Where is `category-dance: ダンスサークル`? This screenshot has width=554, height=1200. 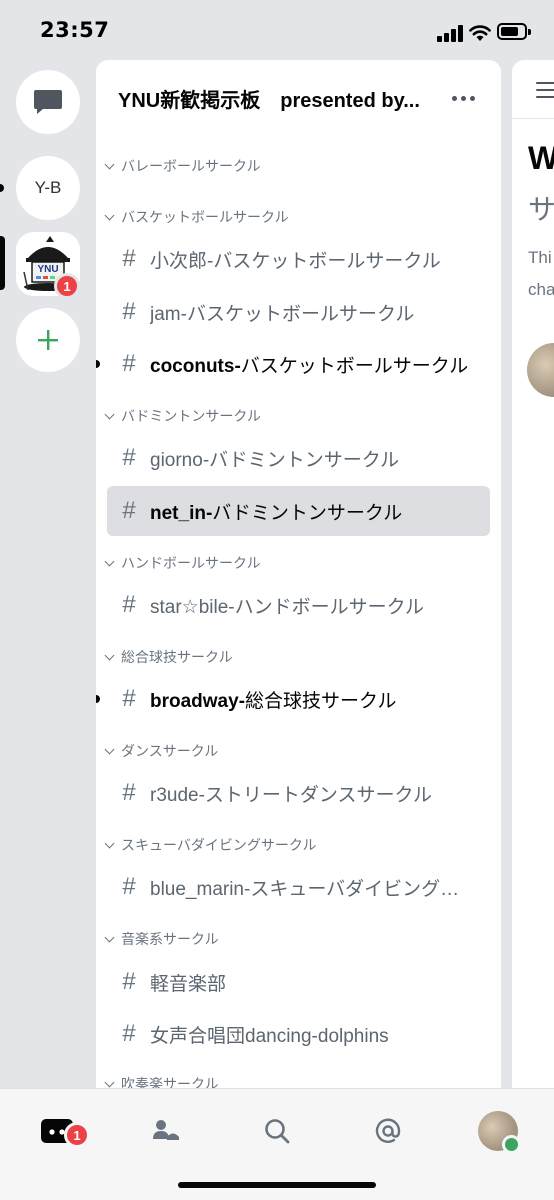 category-dance: ダンスサークル is located at coordinates (160, 751).